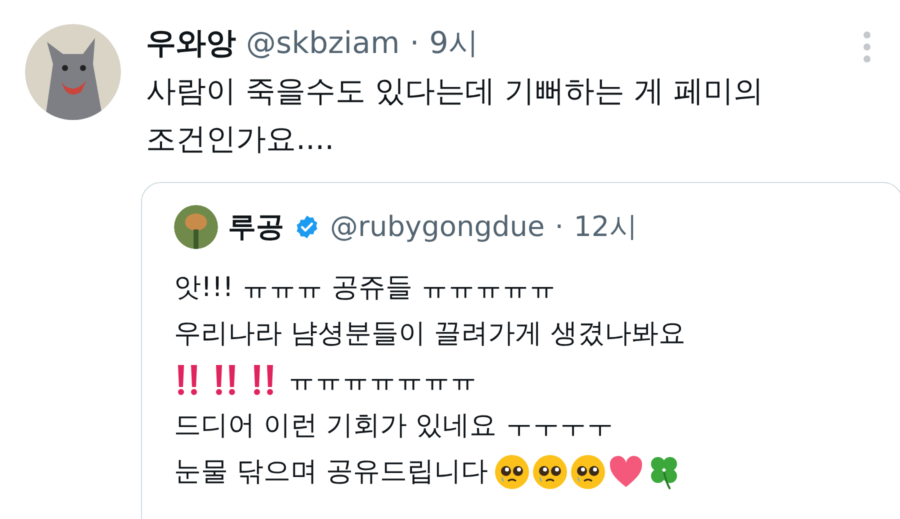 The height and width of the screenshot is (519, 900). Describe the element at coordinates (331, 472) in the screenshot. I see `quoted-text-line: 눈물 닦으며 공유드립니다` at that location.